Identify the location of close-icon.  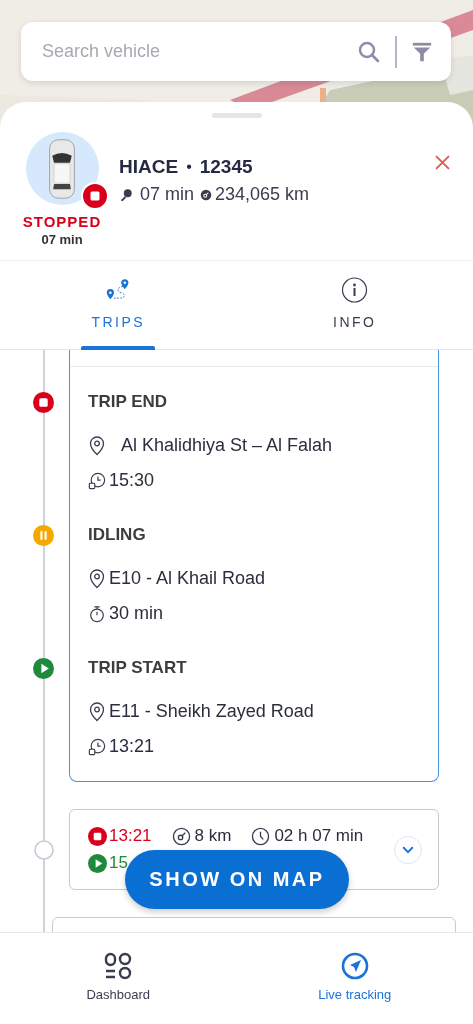
(442, 162).